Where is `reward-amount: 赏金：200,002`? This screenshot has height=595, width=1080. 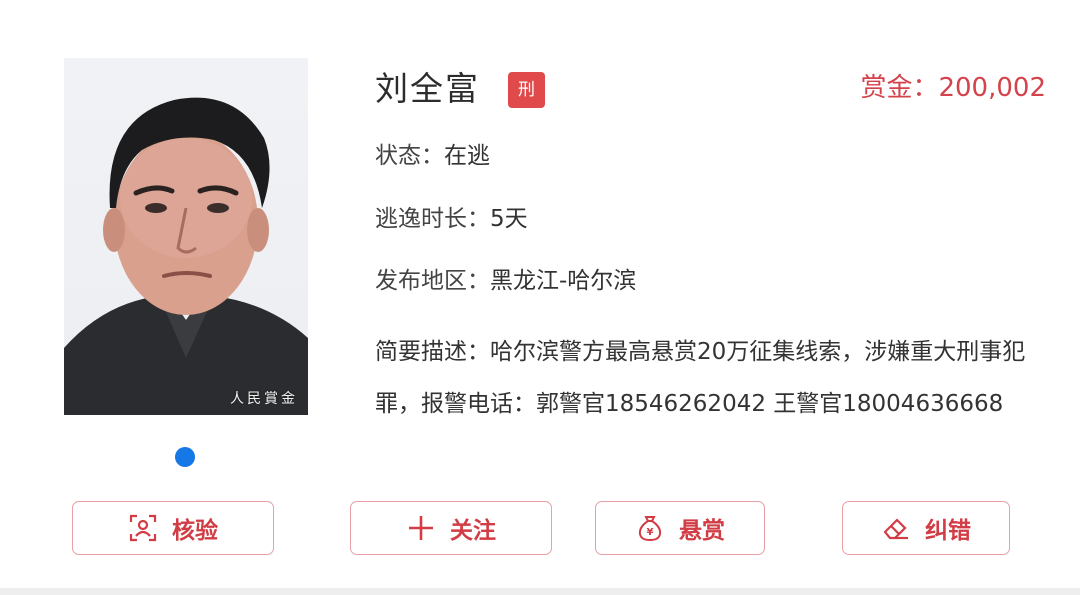
reward-amount: 赏金：200,002 is located at coordinates (953, 88).